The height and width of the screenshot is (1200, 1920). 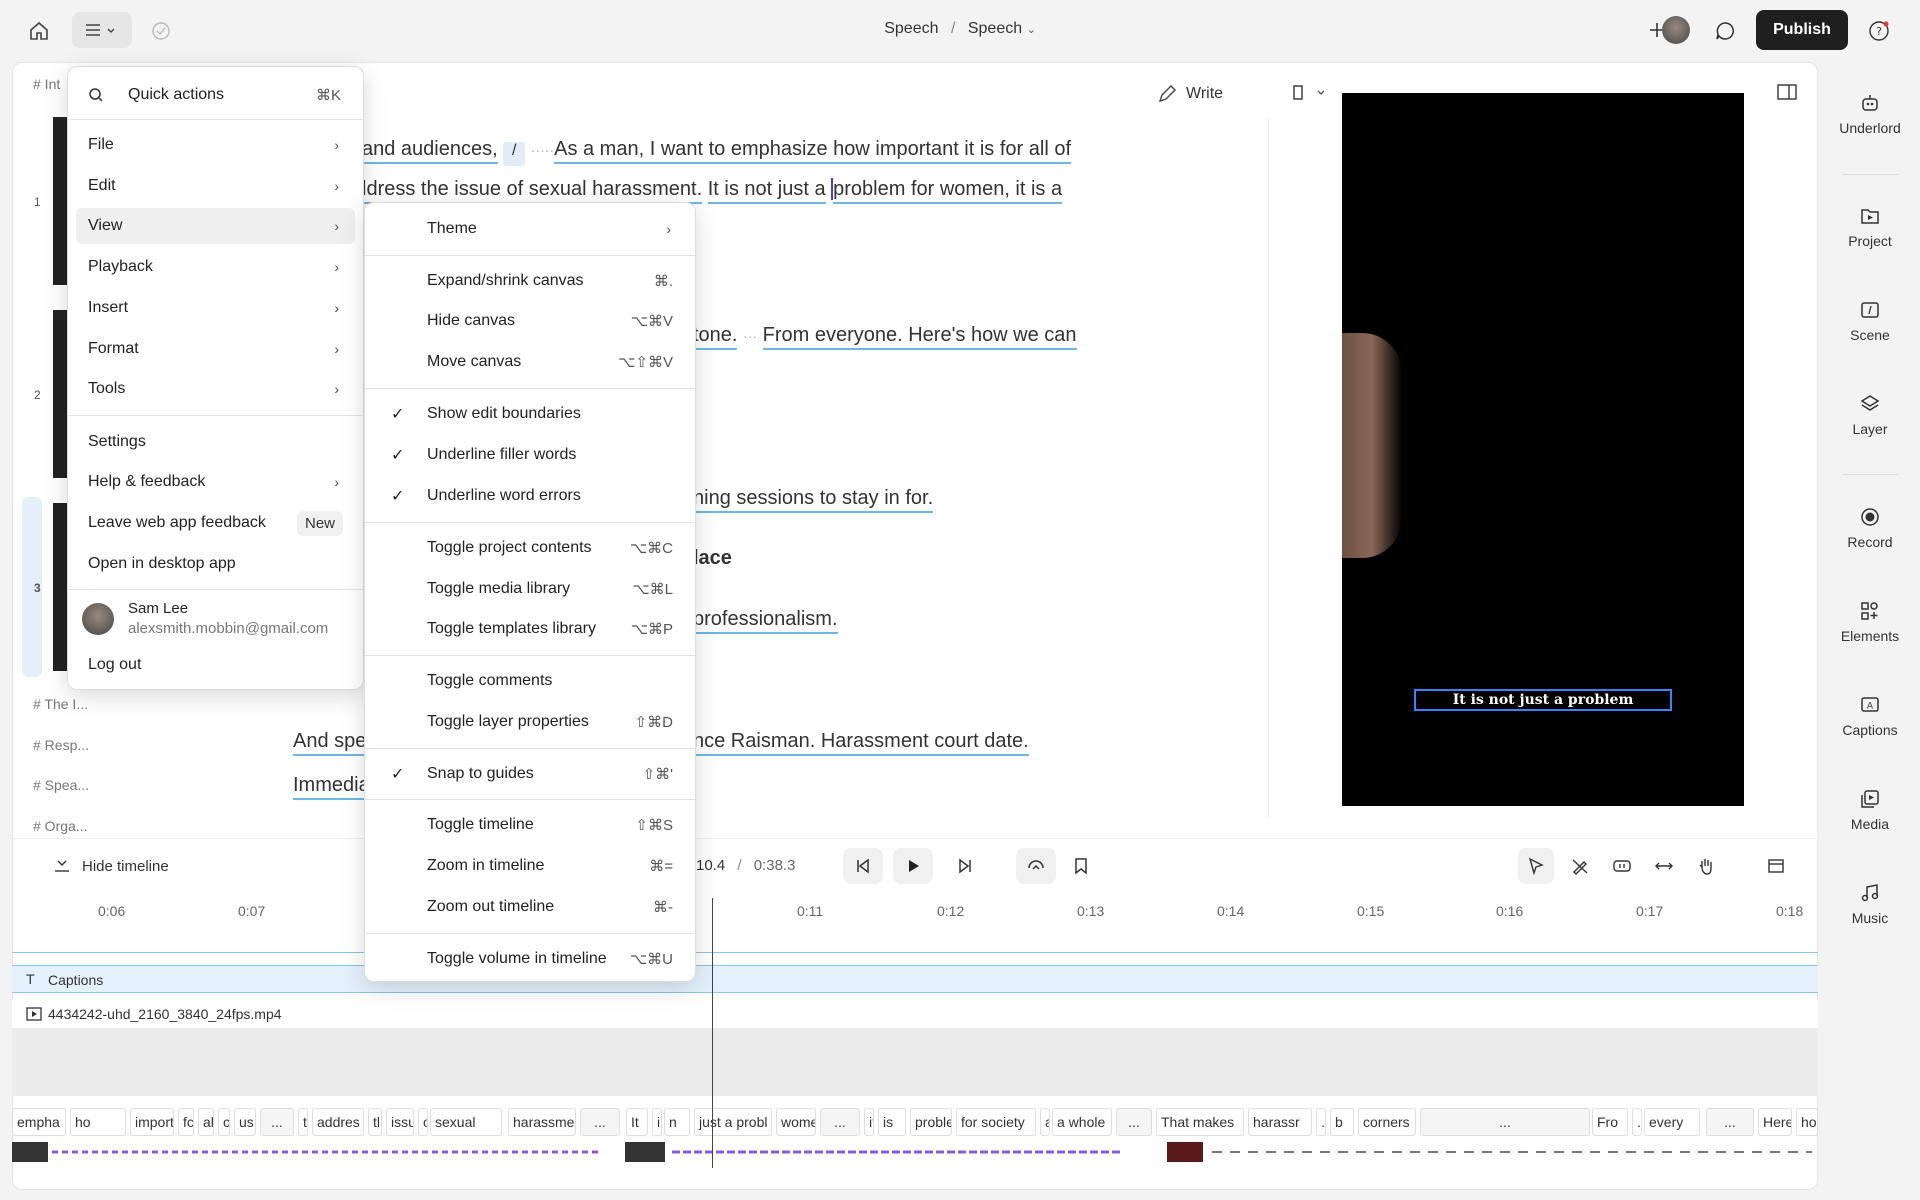 What do you see at coordinates (657, 1122) in the screenshot?
I see `transcript-word: i` at bounding box center [657, 1122].